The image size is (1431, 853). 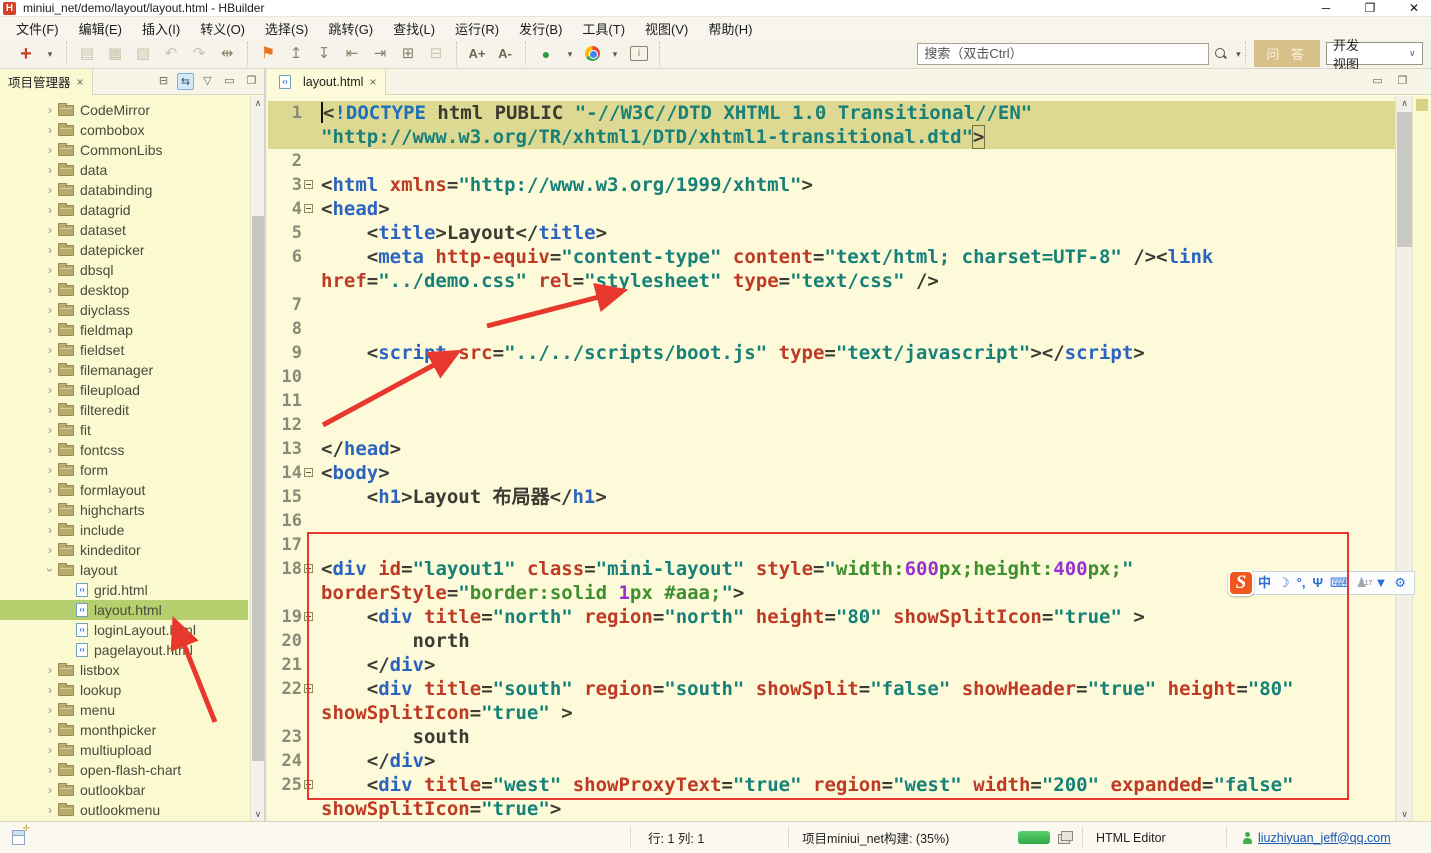 What do you see at coordinates (258, 488) in the screenshot?
I see `scrollbar-thumb` at bounding box center [258, 488].